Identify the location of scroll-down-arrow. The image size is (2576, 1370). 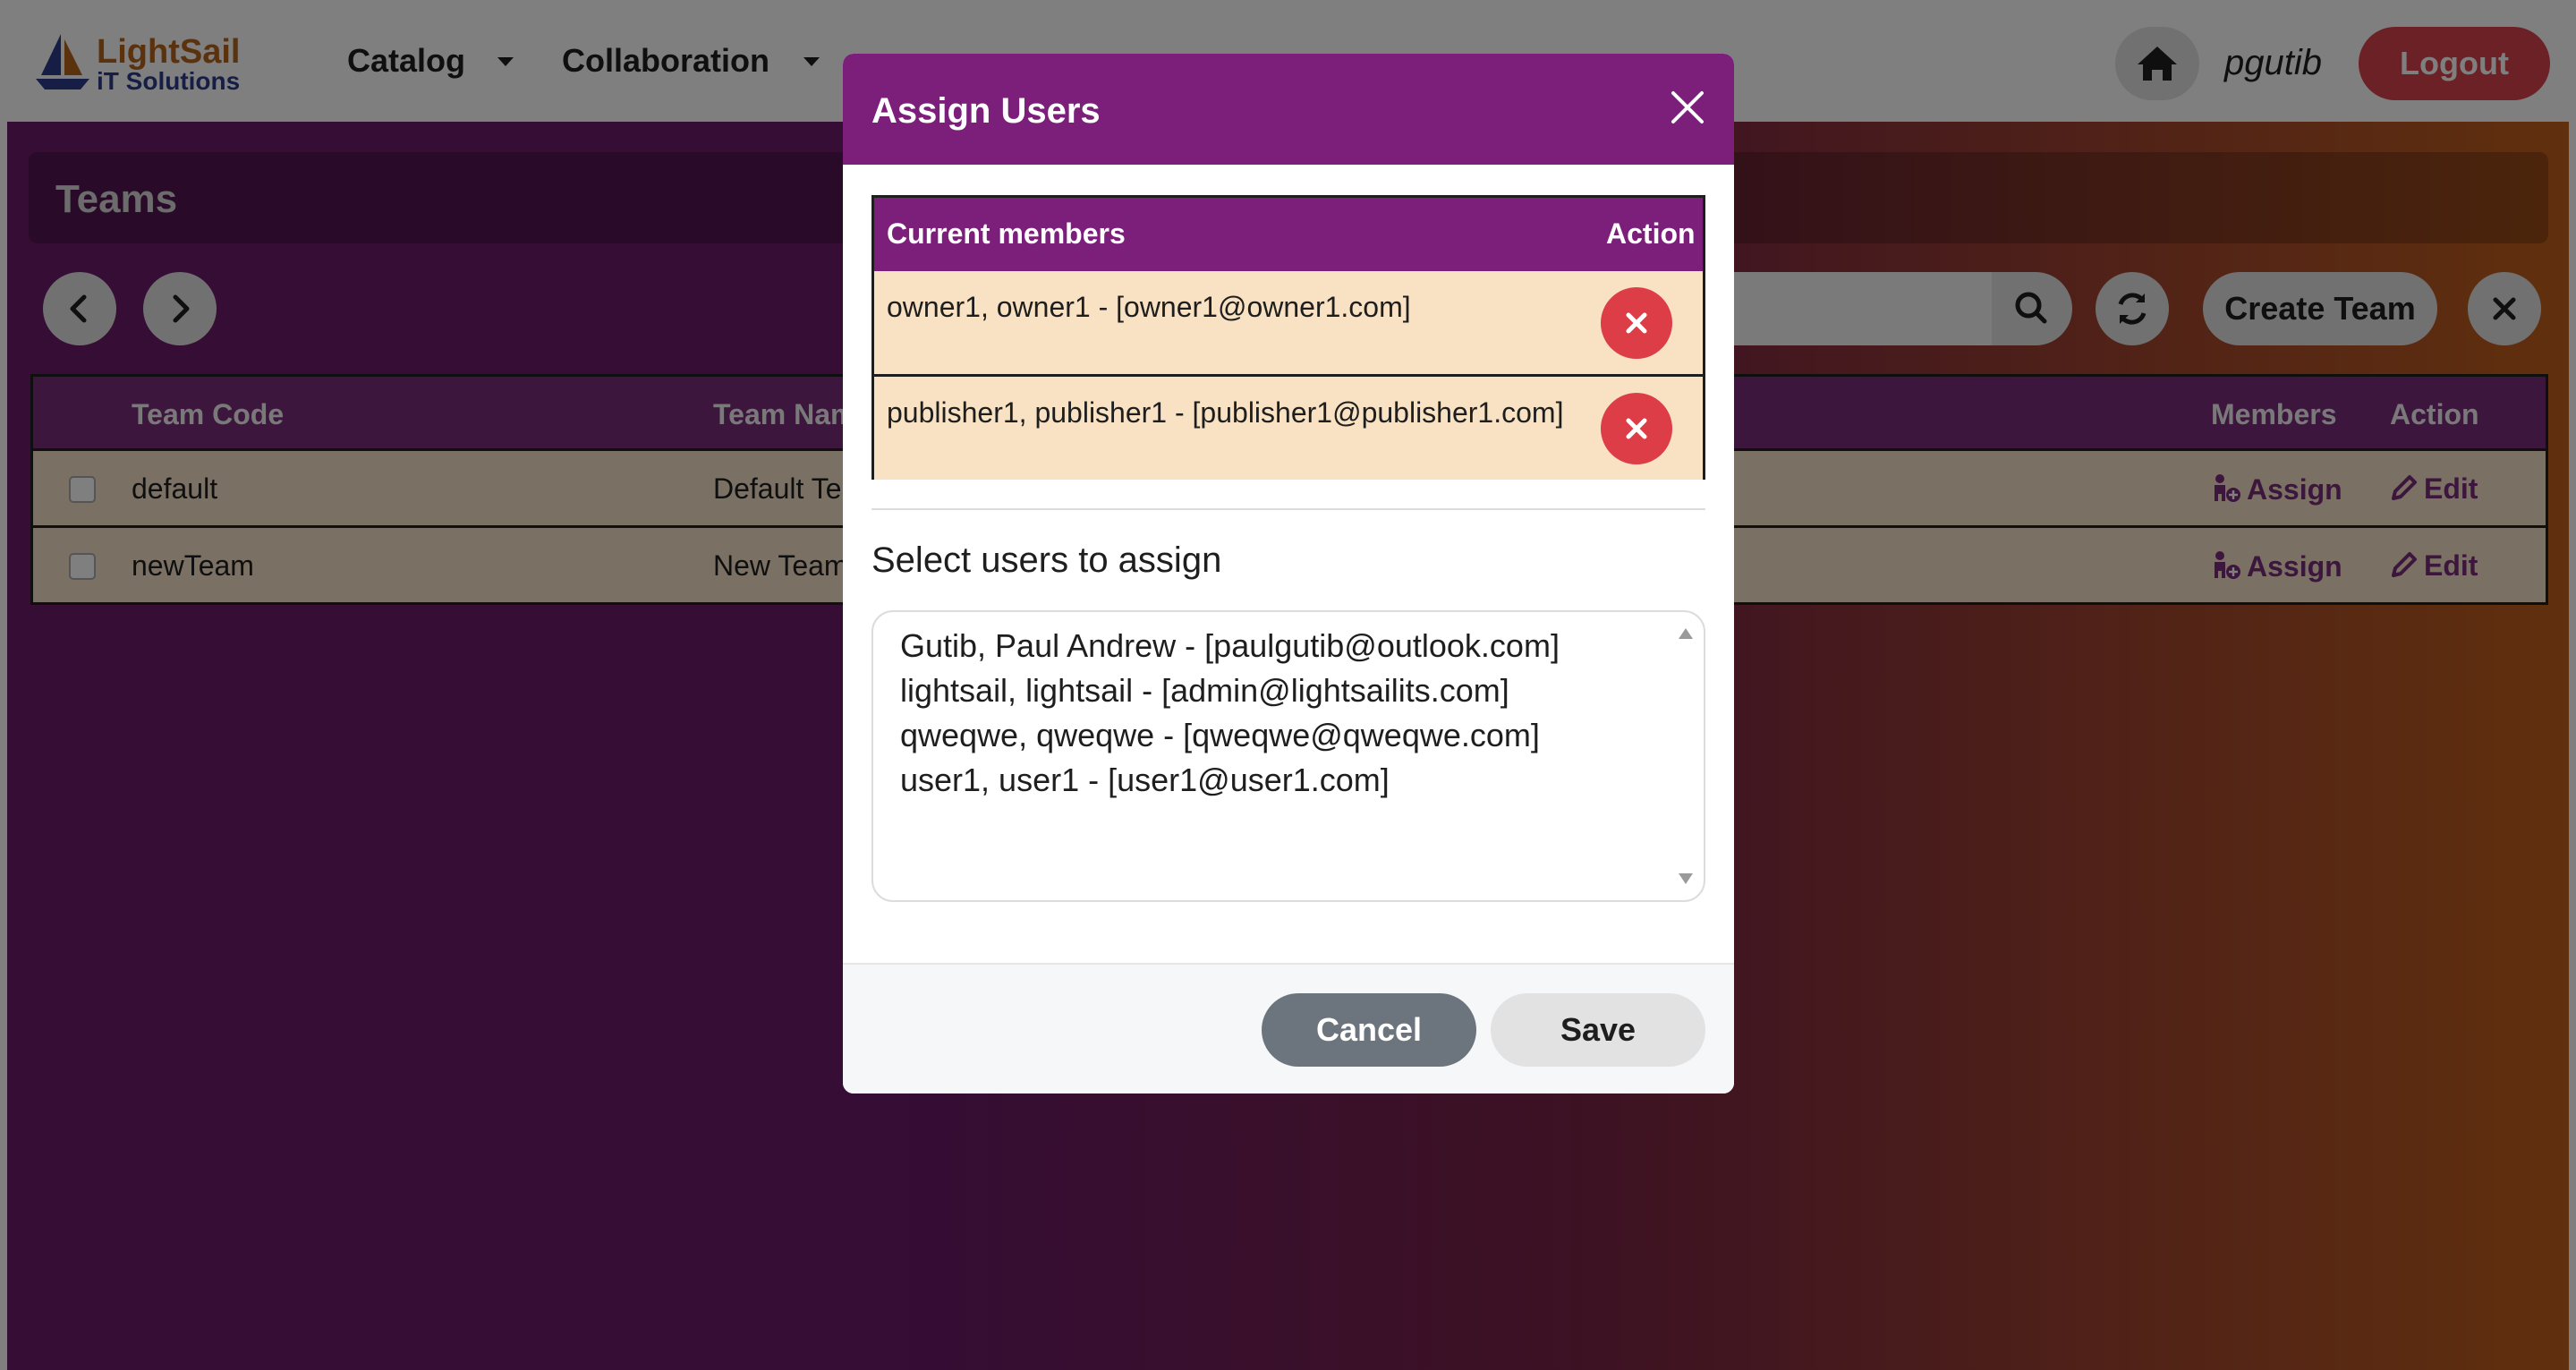
(1686, 878).